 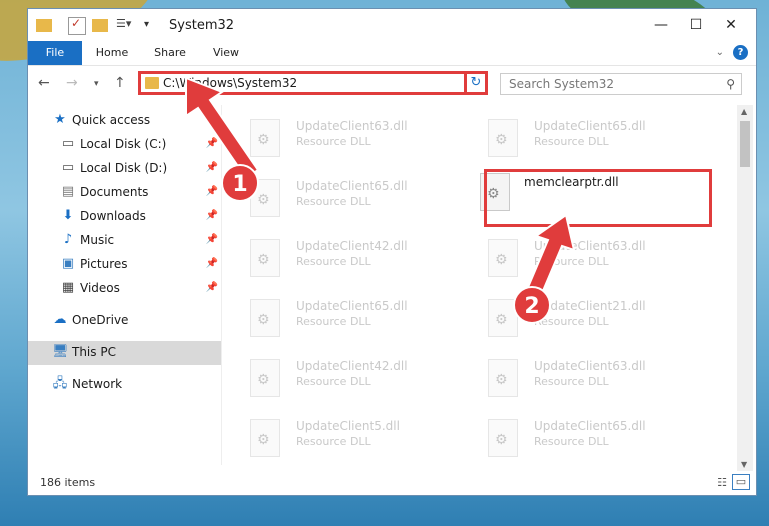 What do you see at coordinates (392, 25) in the screenshot?
I see `title-bar: ✓ ☰▾ ▾ System32 — ☐ ✕` at bounding box center [392, 25].